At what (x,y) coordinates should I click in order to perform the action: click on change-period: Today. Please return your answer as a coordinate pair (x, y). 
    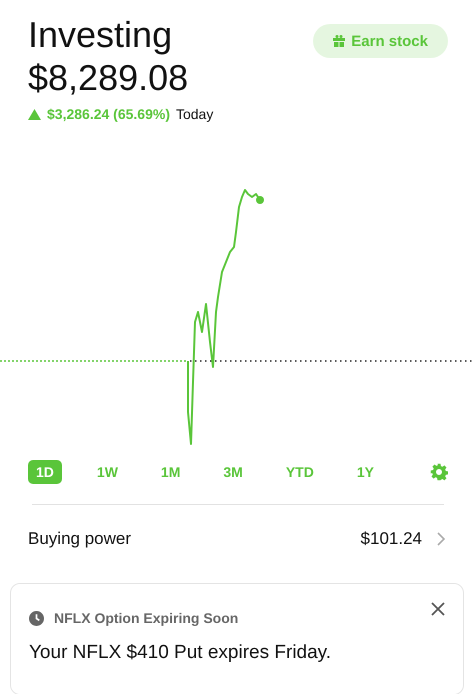
    Looking at the image, I should click on (195, 114).